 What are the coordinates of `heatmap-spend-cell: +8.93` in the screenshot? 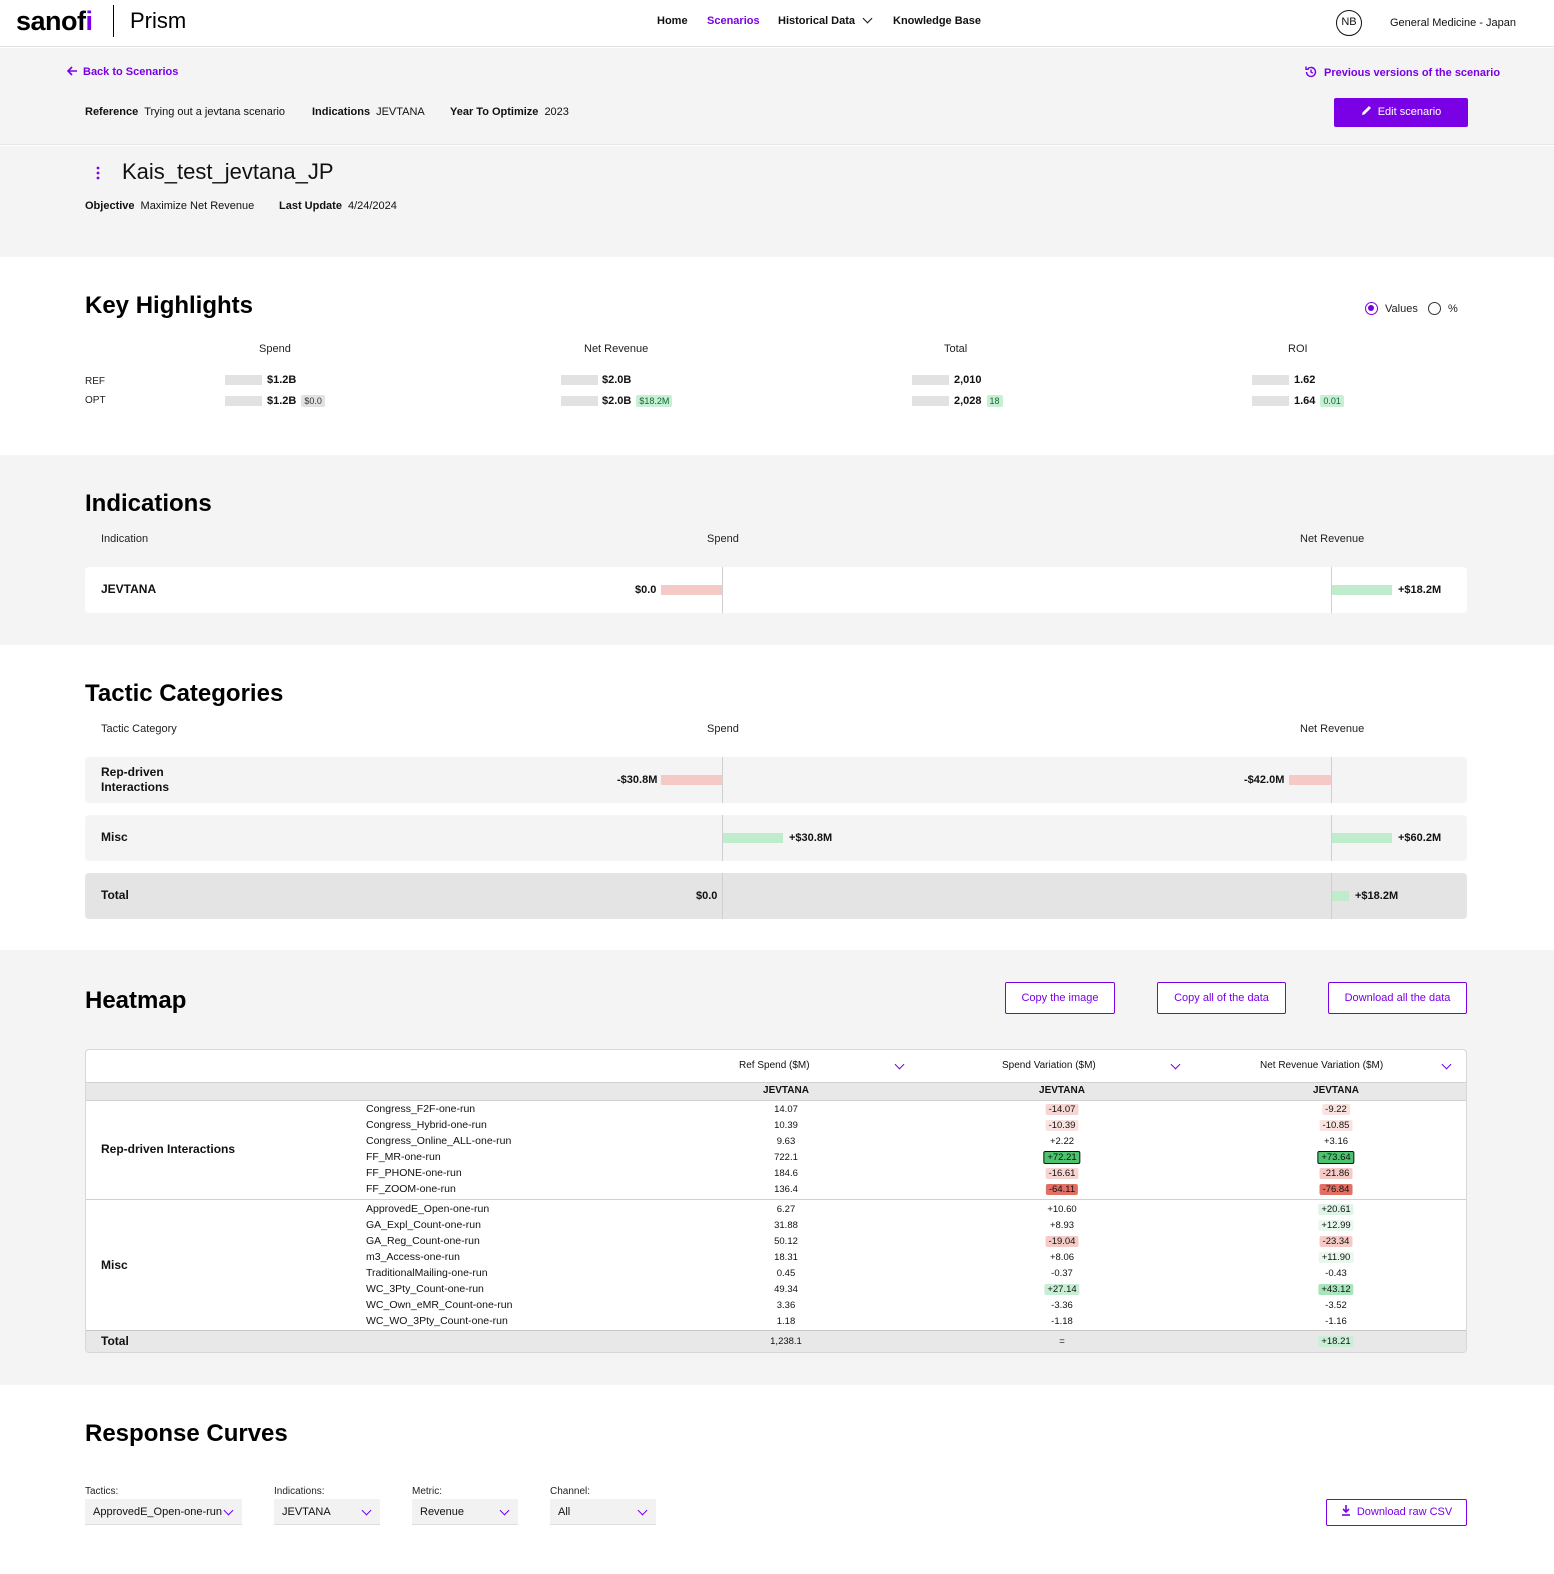 It's located at (1062, 1225).